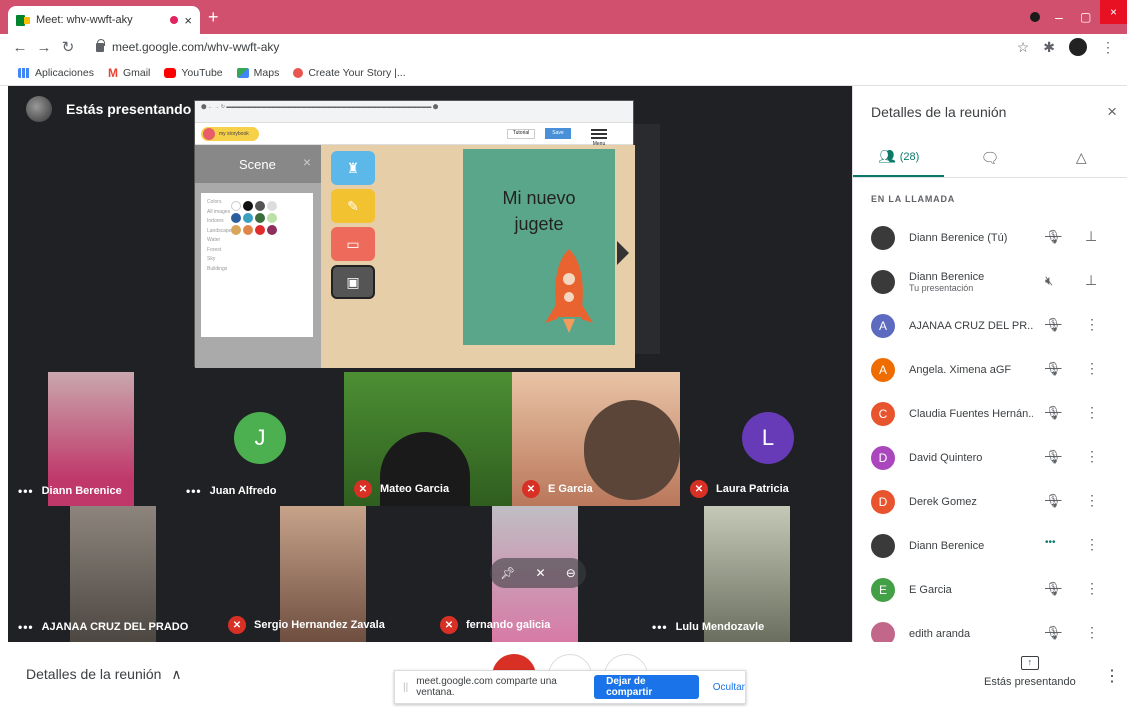 This screenshot has width=1127, height=707. I want to click on list-item: A AJANAA CRUZ DEL PR... 🎙︎ ⋮, so click(990, 326).